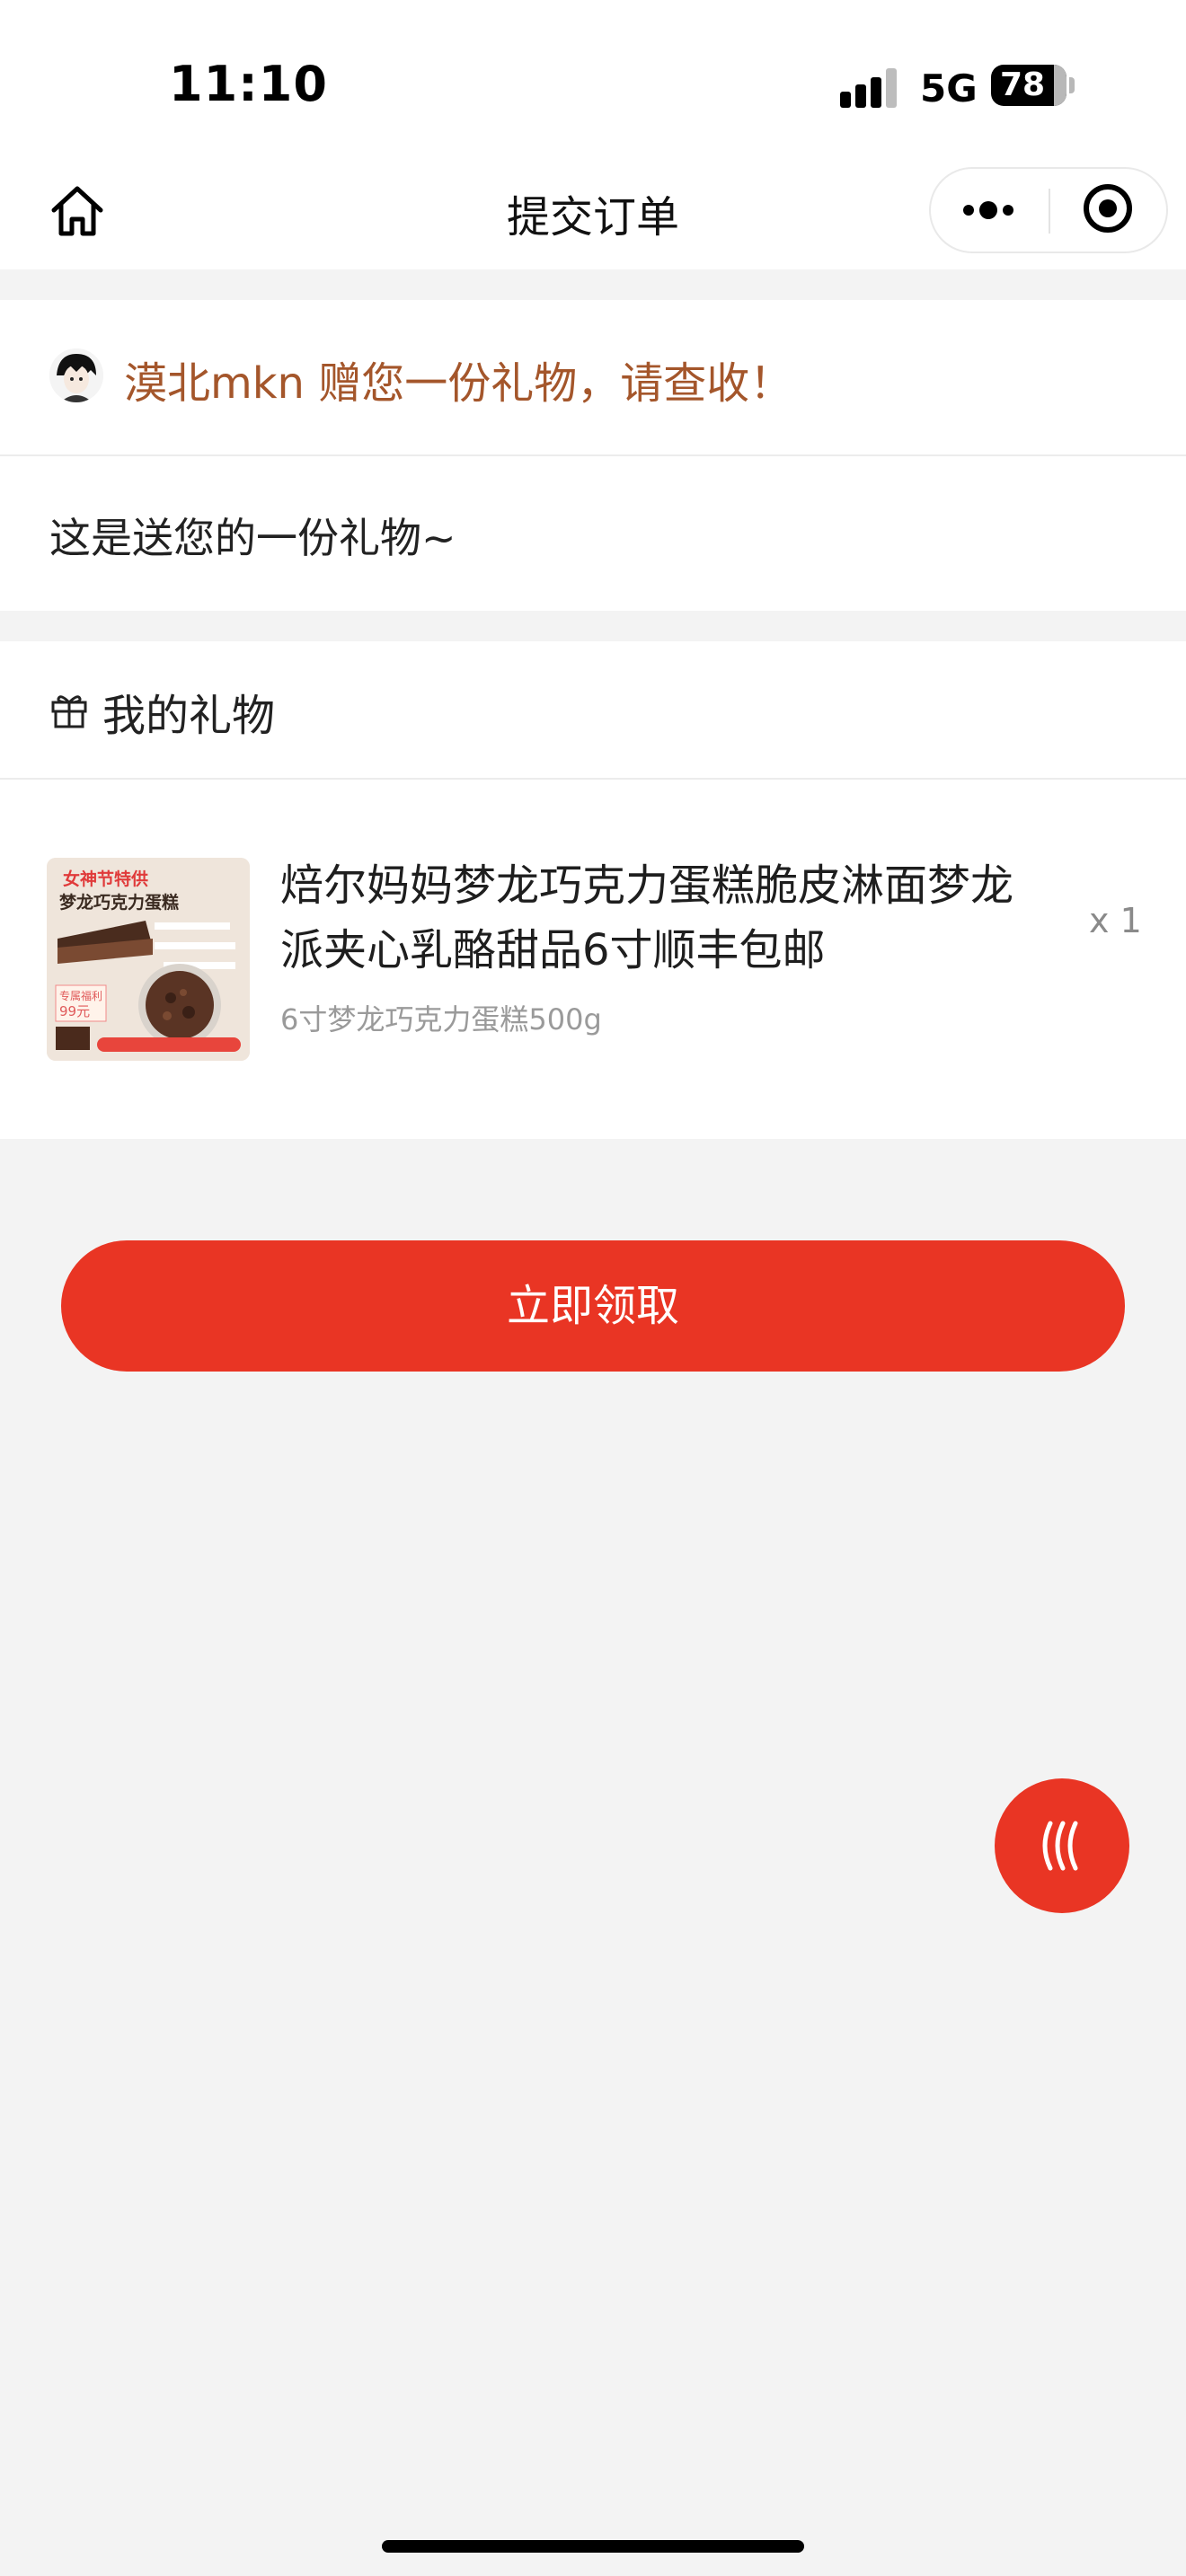  I want to click on signal-icon, so click(869, 88).